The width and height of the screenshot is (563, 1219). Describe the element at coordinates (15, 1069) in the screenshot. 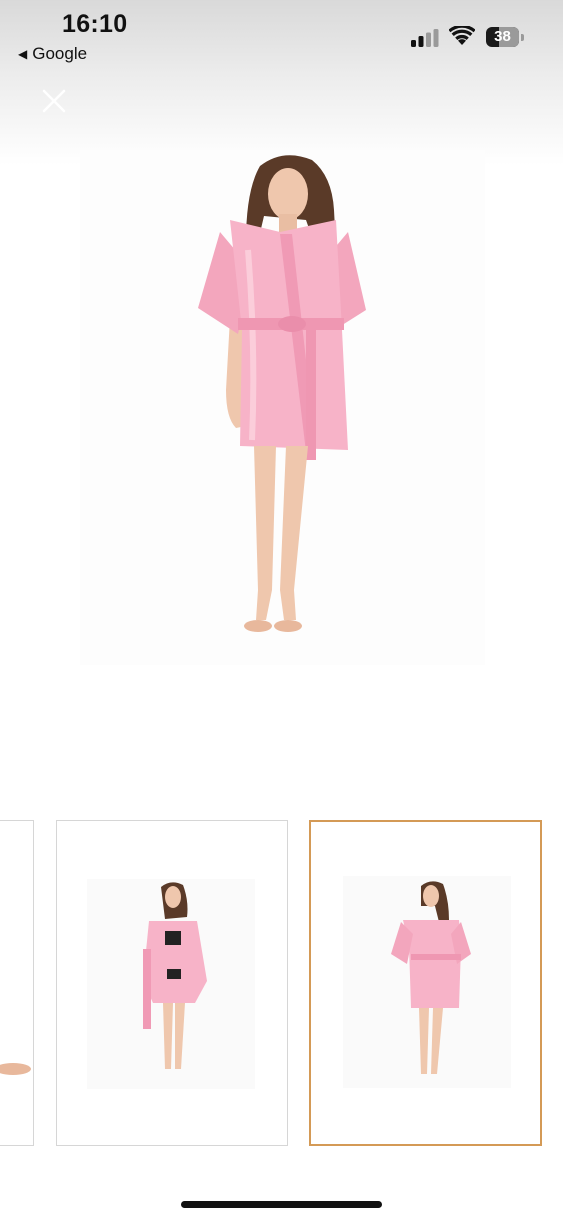

I see `model-feet-thumbnail-figure` at that location.